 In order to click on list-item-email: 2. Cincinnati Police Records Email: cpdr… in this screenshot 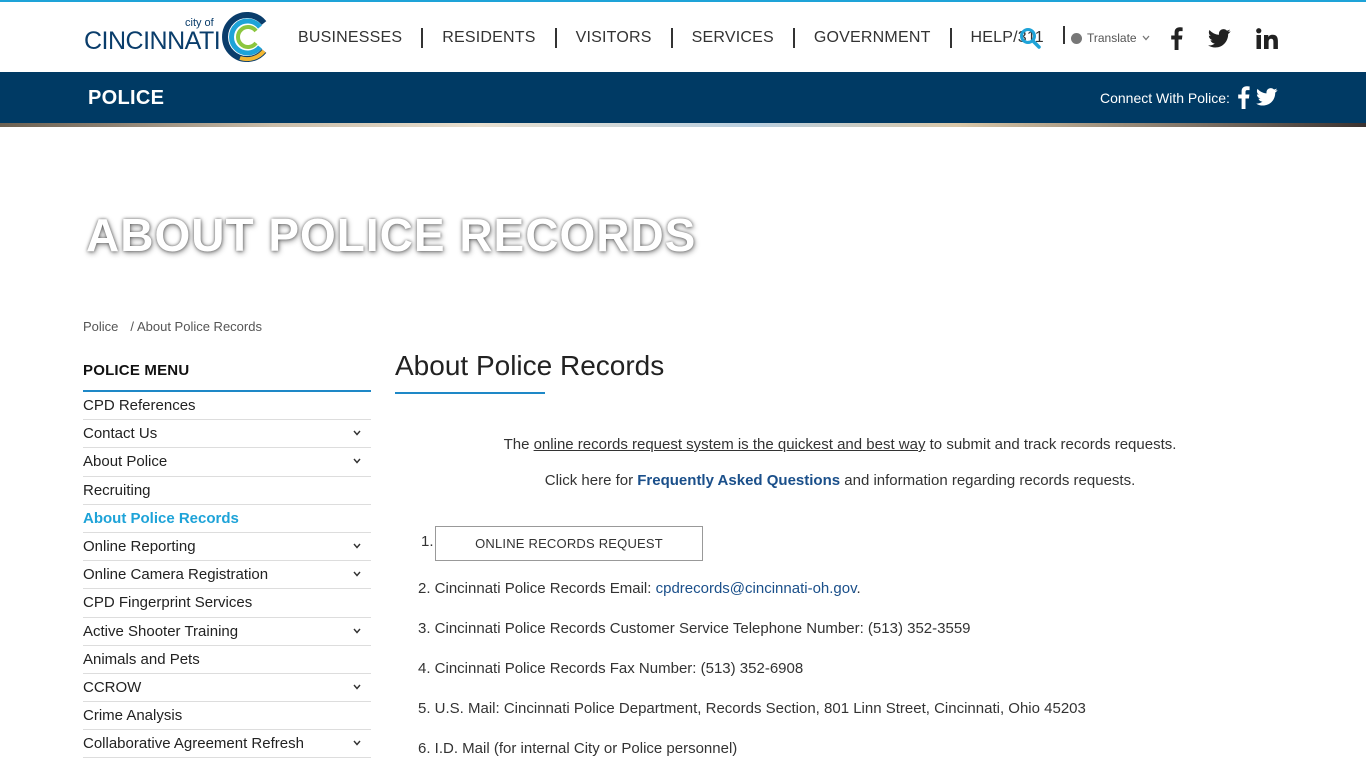, I will do `click(639, 588)`.